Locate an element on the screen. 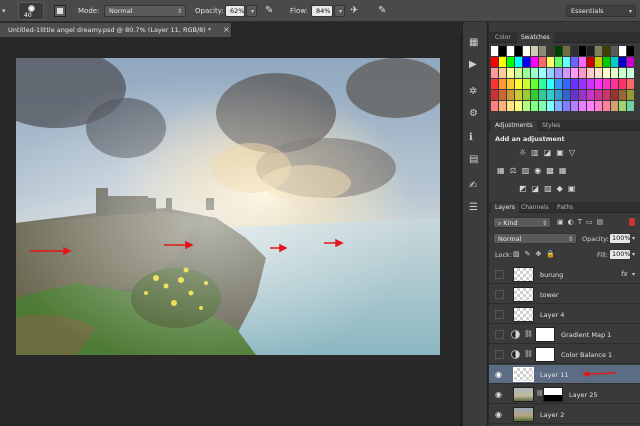 The height and width of the screenshot is (426, 640). chevron-down-icon: ▾ is located at coordinates (633, 274).